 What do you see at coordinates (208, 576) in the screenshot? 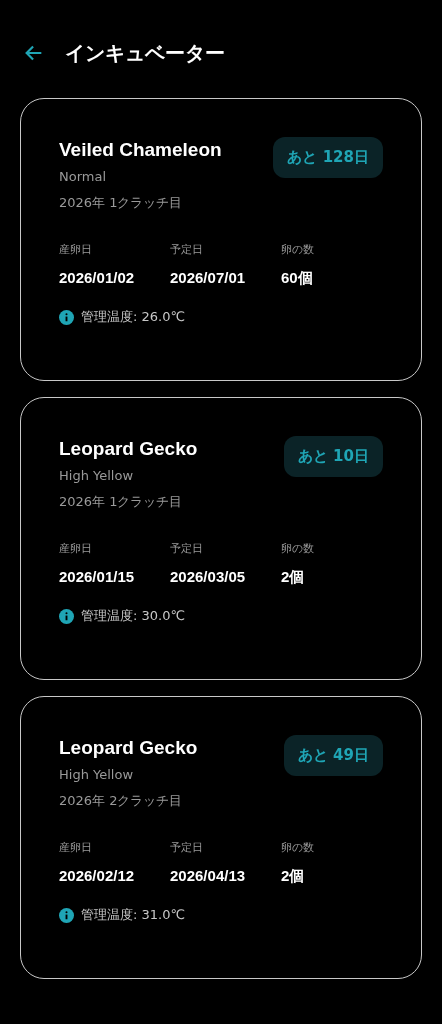
I see `stat-value: 2026/03/05` at bounding box center [208, 576].